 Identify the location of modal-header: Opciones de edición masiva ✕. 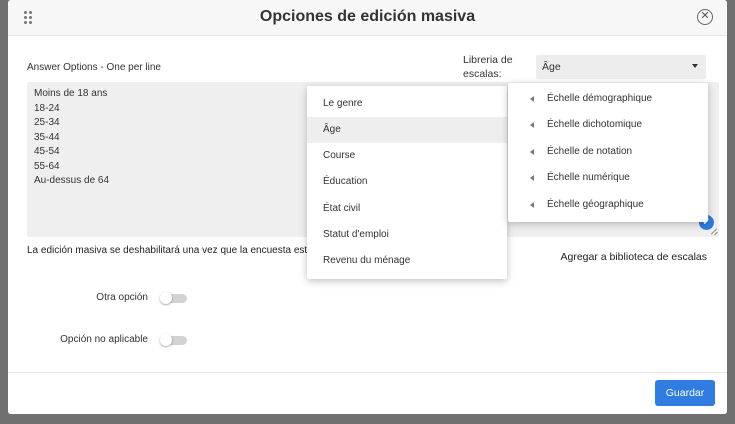
(367, 18).